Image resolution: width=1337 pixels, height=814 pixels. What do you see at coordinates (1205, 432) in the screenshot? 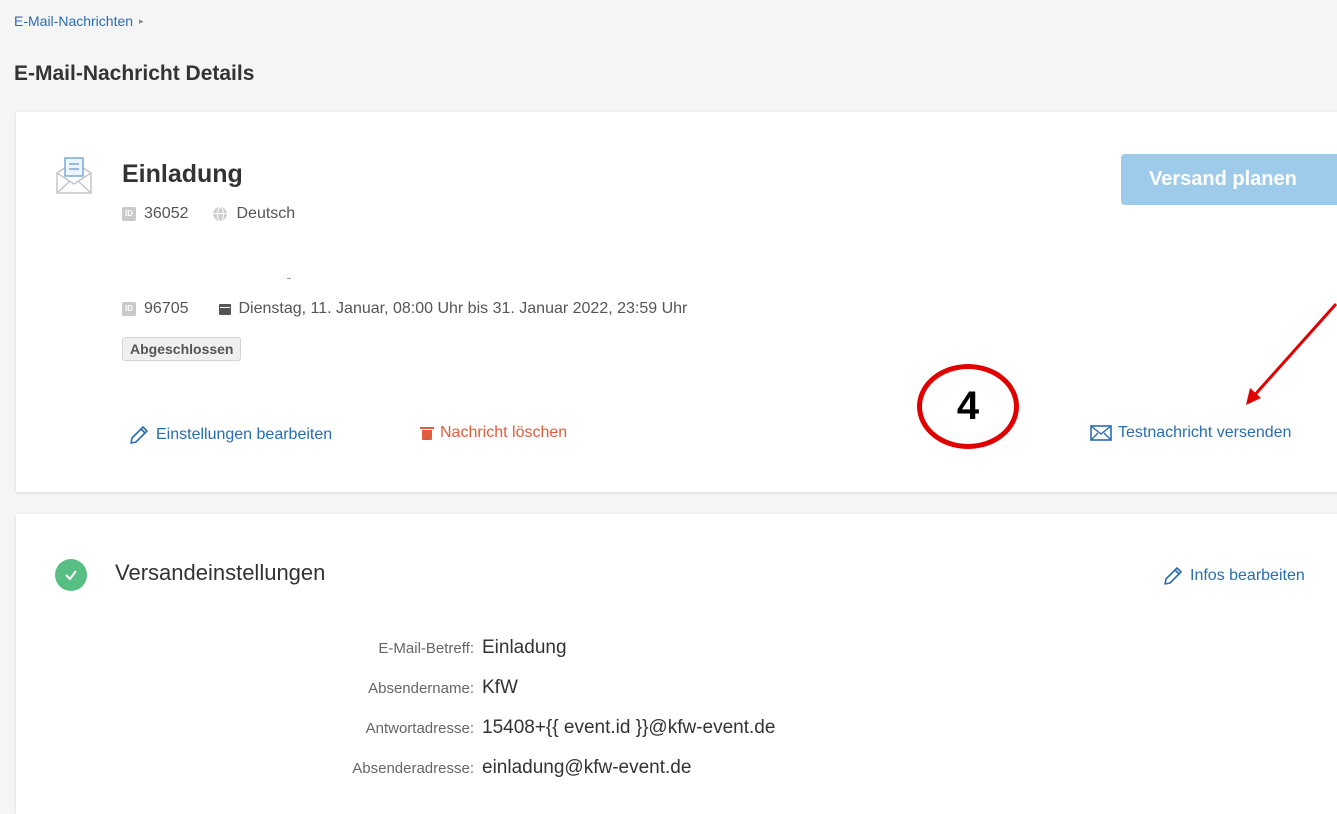
I see `send-test-message-label: Testnachricht versenden` at bounding box center [1205, 432].